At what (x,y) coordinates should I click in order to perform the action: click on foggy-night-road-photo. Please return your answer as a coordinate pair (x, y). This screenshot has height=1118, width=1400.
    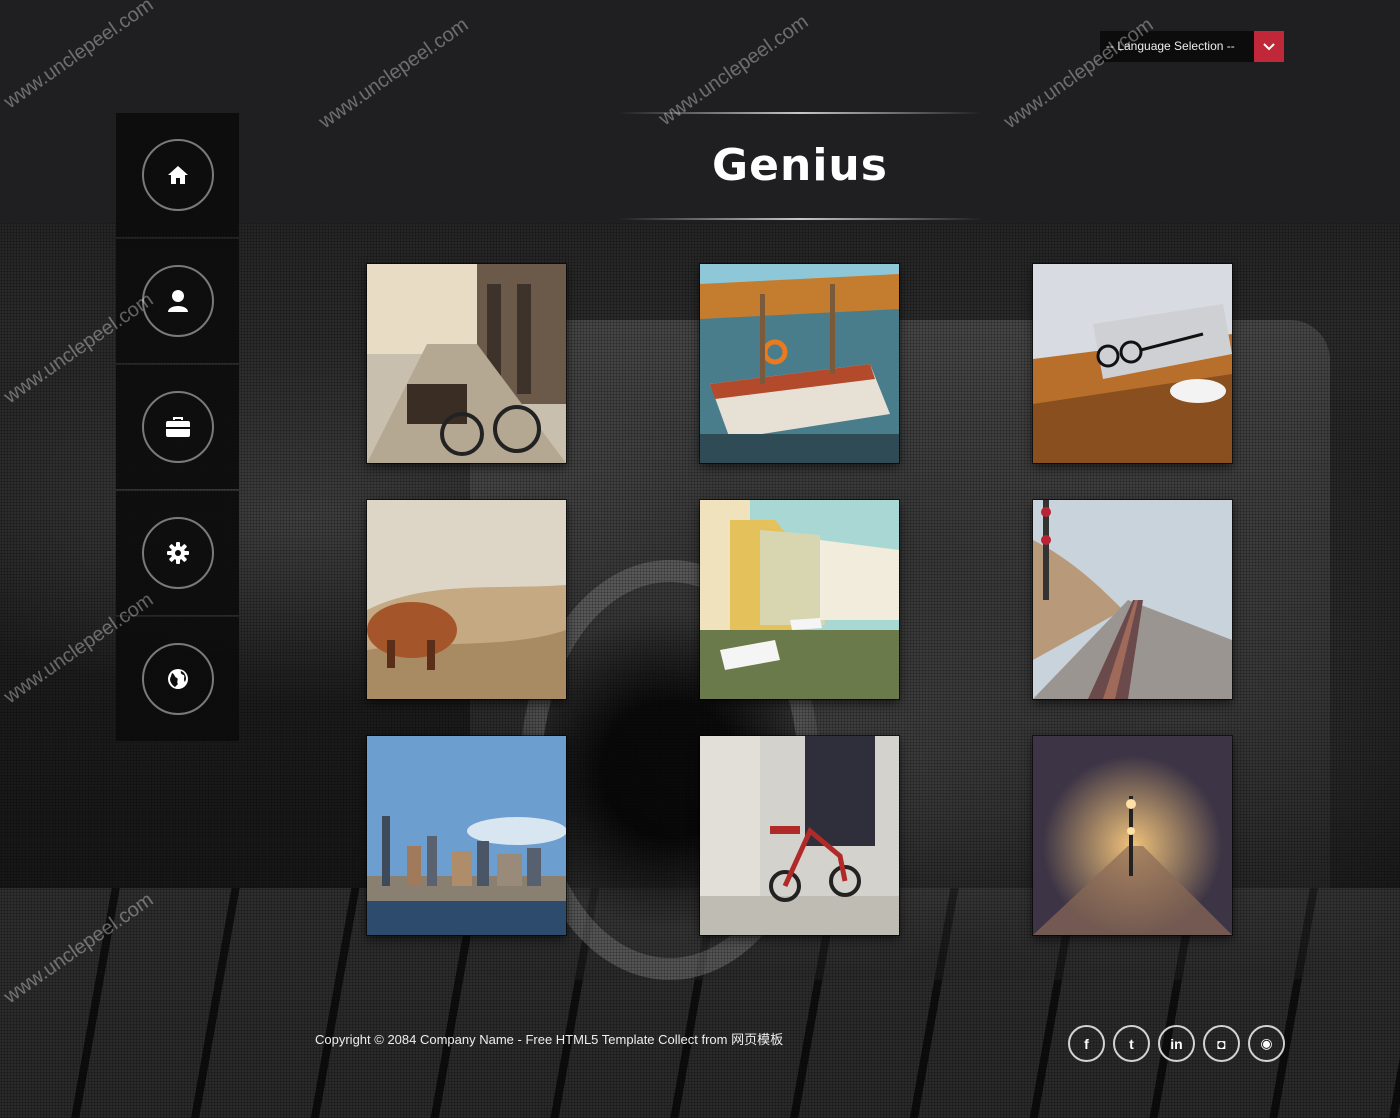
    Looking at the image, I should click on (1132, 835).